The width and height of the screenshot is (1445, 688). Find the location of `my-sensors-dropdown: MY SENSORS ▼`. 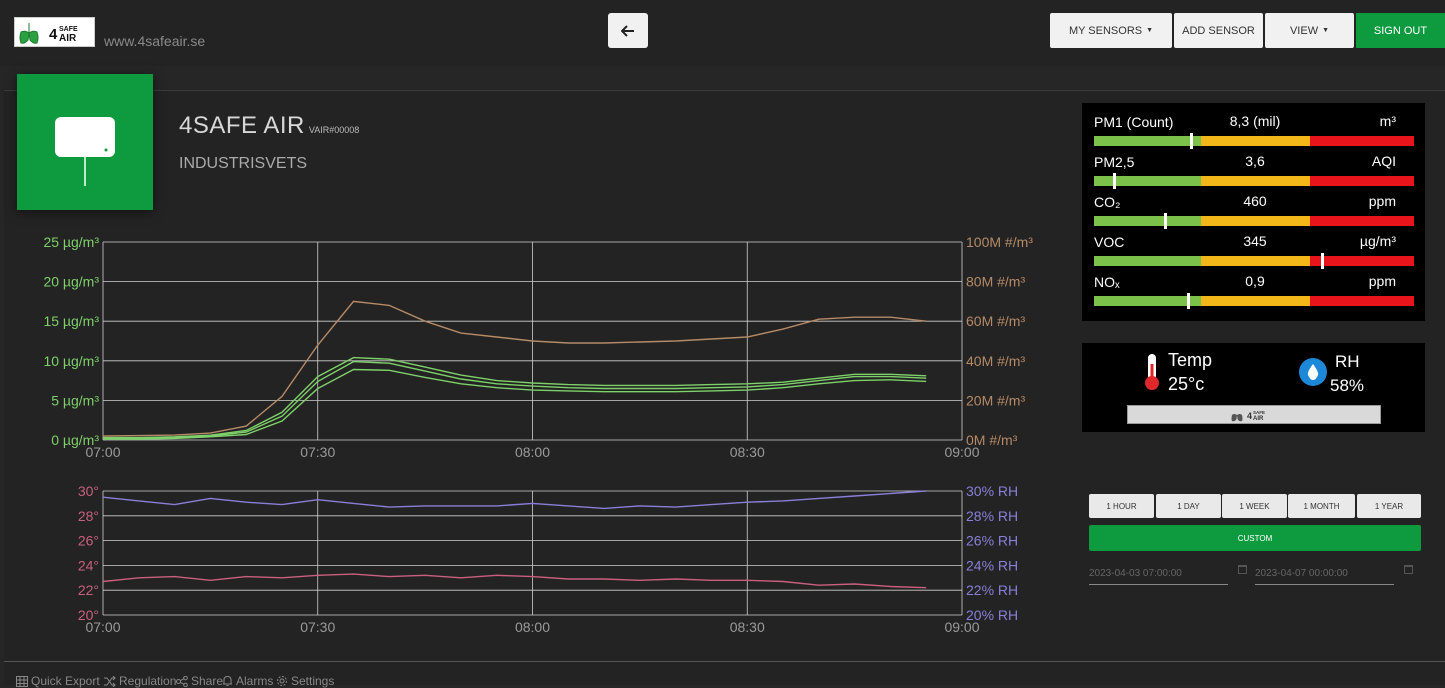

my-sensors-dropdown: MY SENSORS ▼ is located at coordinates (1111, 30).